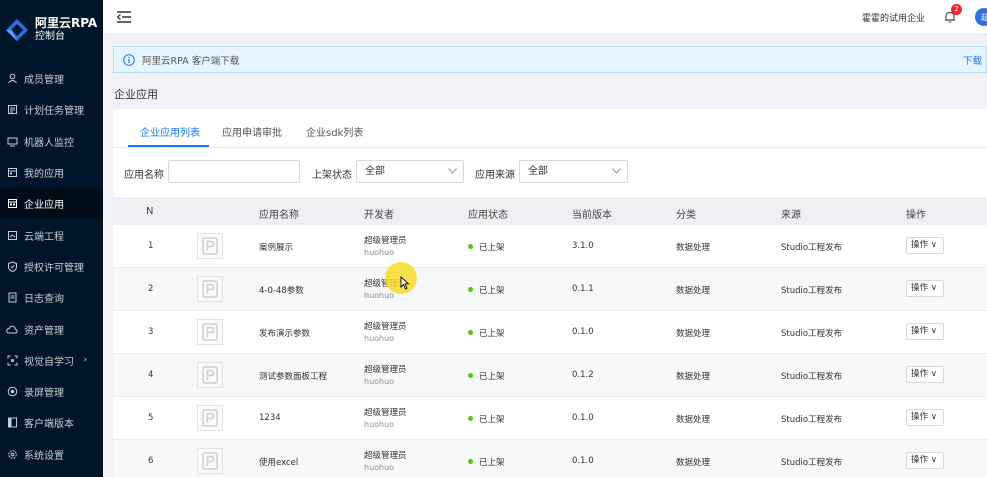 This screenshot has width=987, height=477. Describe the element at coordinates (151, 246) in the screenshot. I see `row-index: 1` at that location.